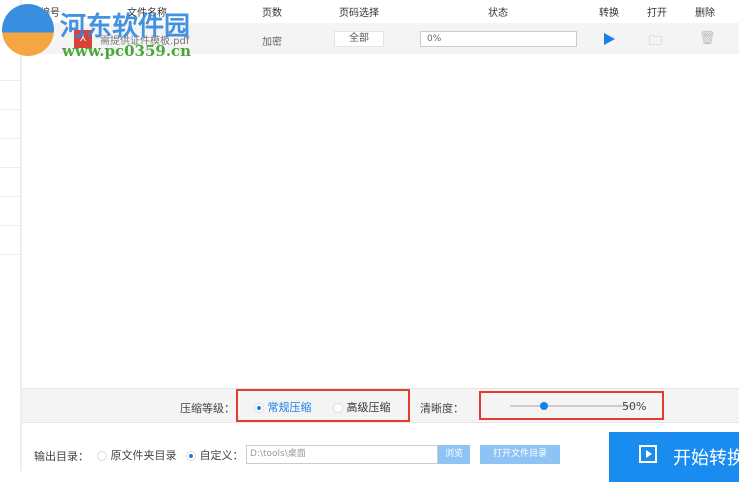 The height and width of the screenshot is (482, 739). I want to click on logo-emblem, so click(28, 30).